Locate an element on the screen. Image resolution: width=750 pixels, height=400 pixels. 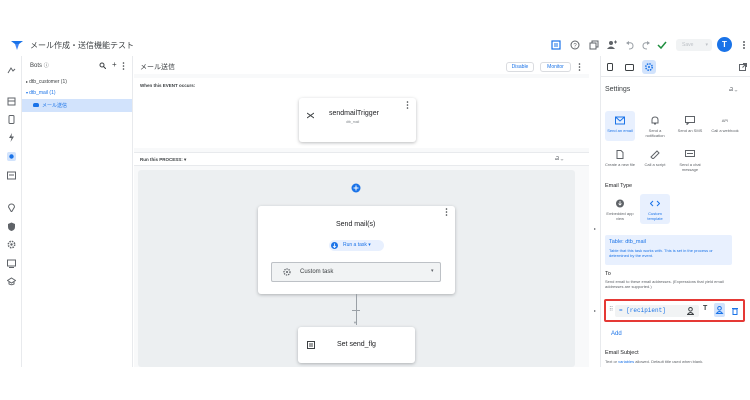
email-type-label: Email Type is located at coordinates (619, 186).